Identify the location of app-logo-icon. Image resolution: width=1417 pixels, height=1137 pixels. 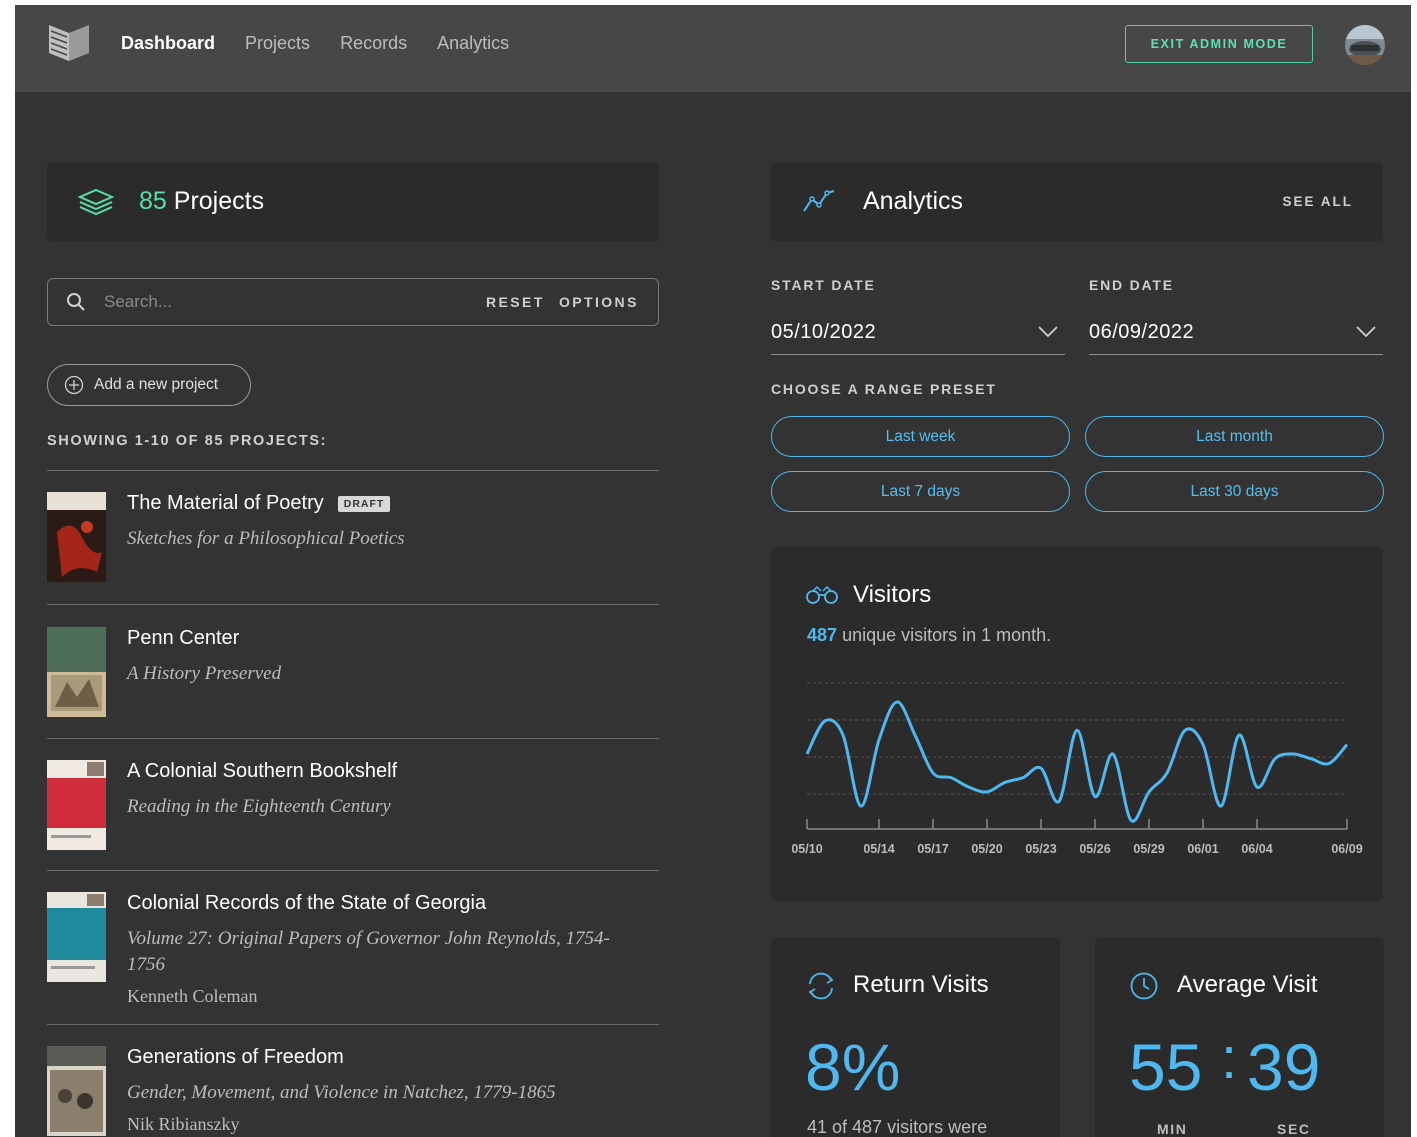
(69, 43).